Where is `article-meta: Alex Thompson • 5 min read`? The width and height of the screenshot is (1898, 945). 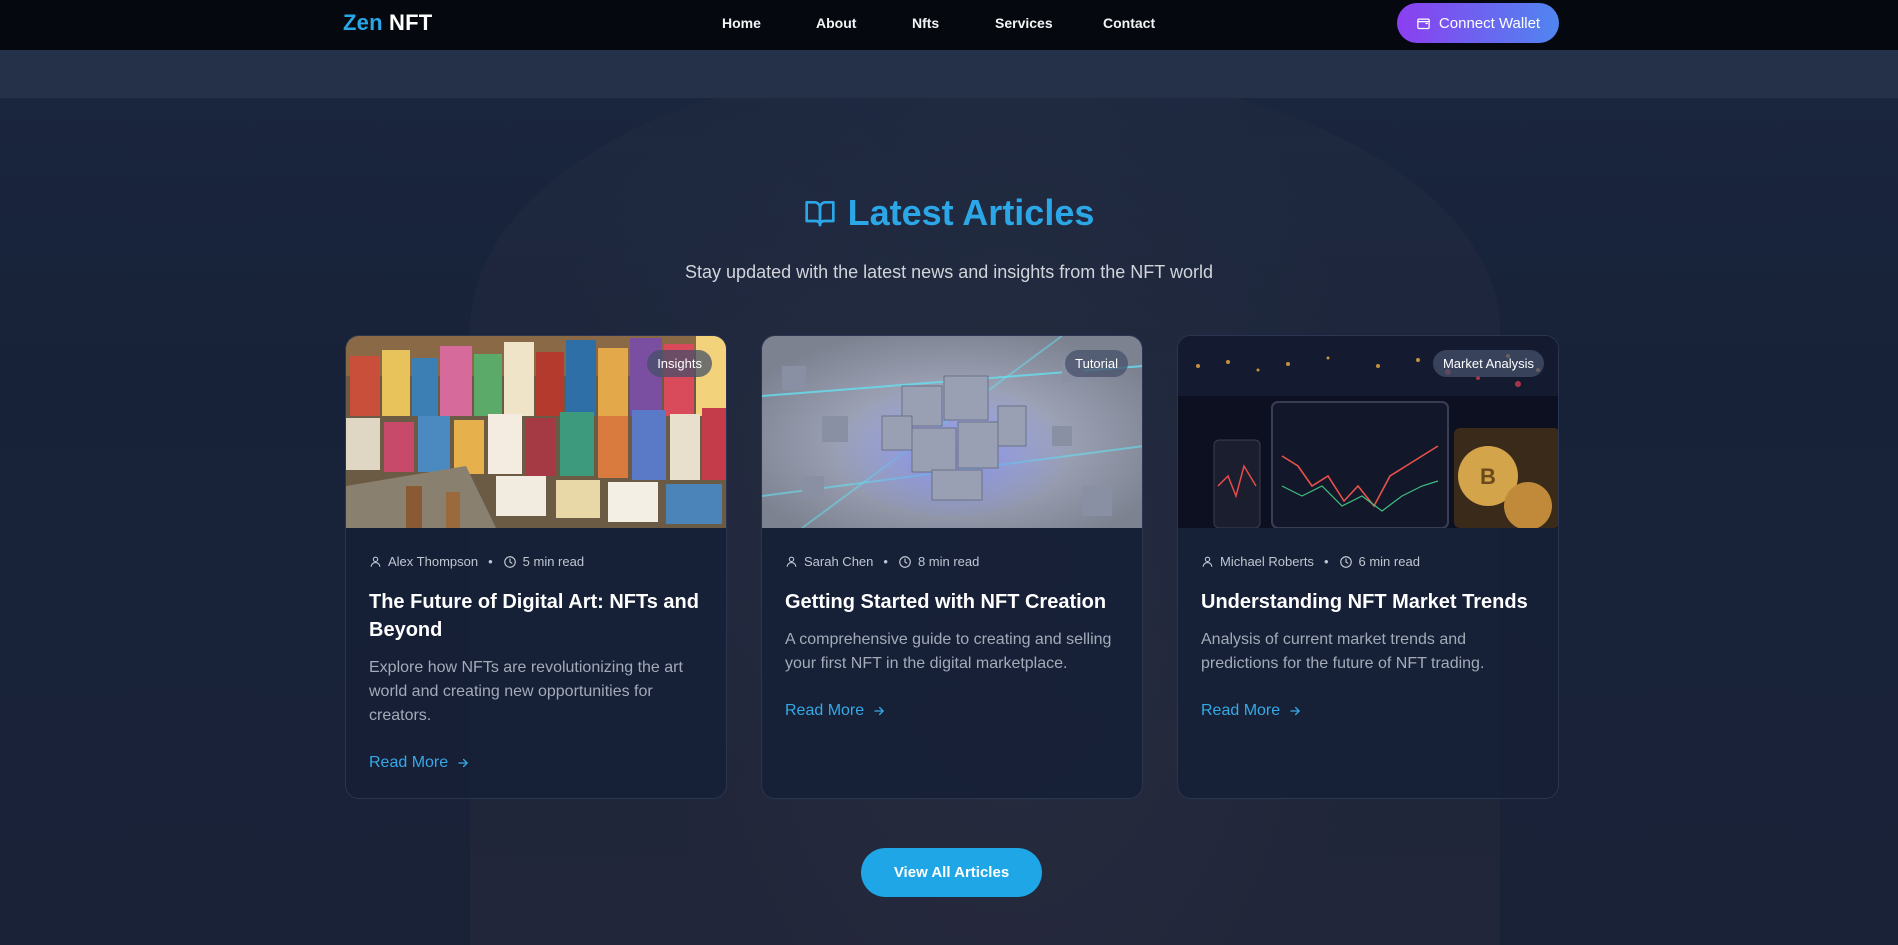 article-meta: Alex Thompson • 5 min read is located at coordinates (476, 561).